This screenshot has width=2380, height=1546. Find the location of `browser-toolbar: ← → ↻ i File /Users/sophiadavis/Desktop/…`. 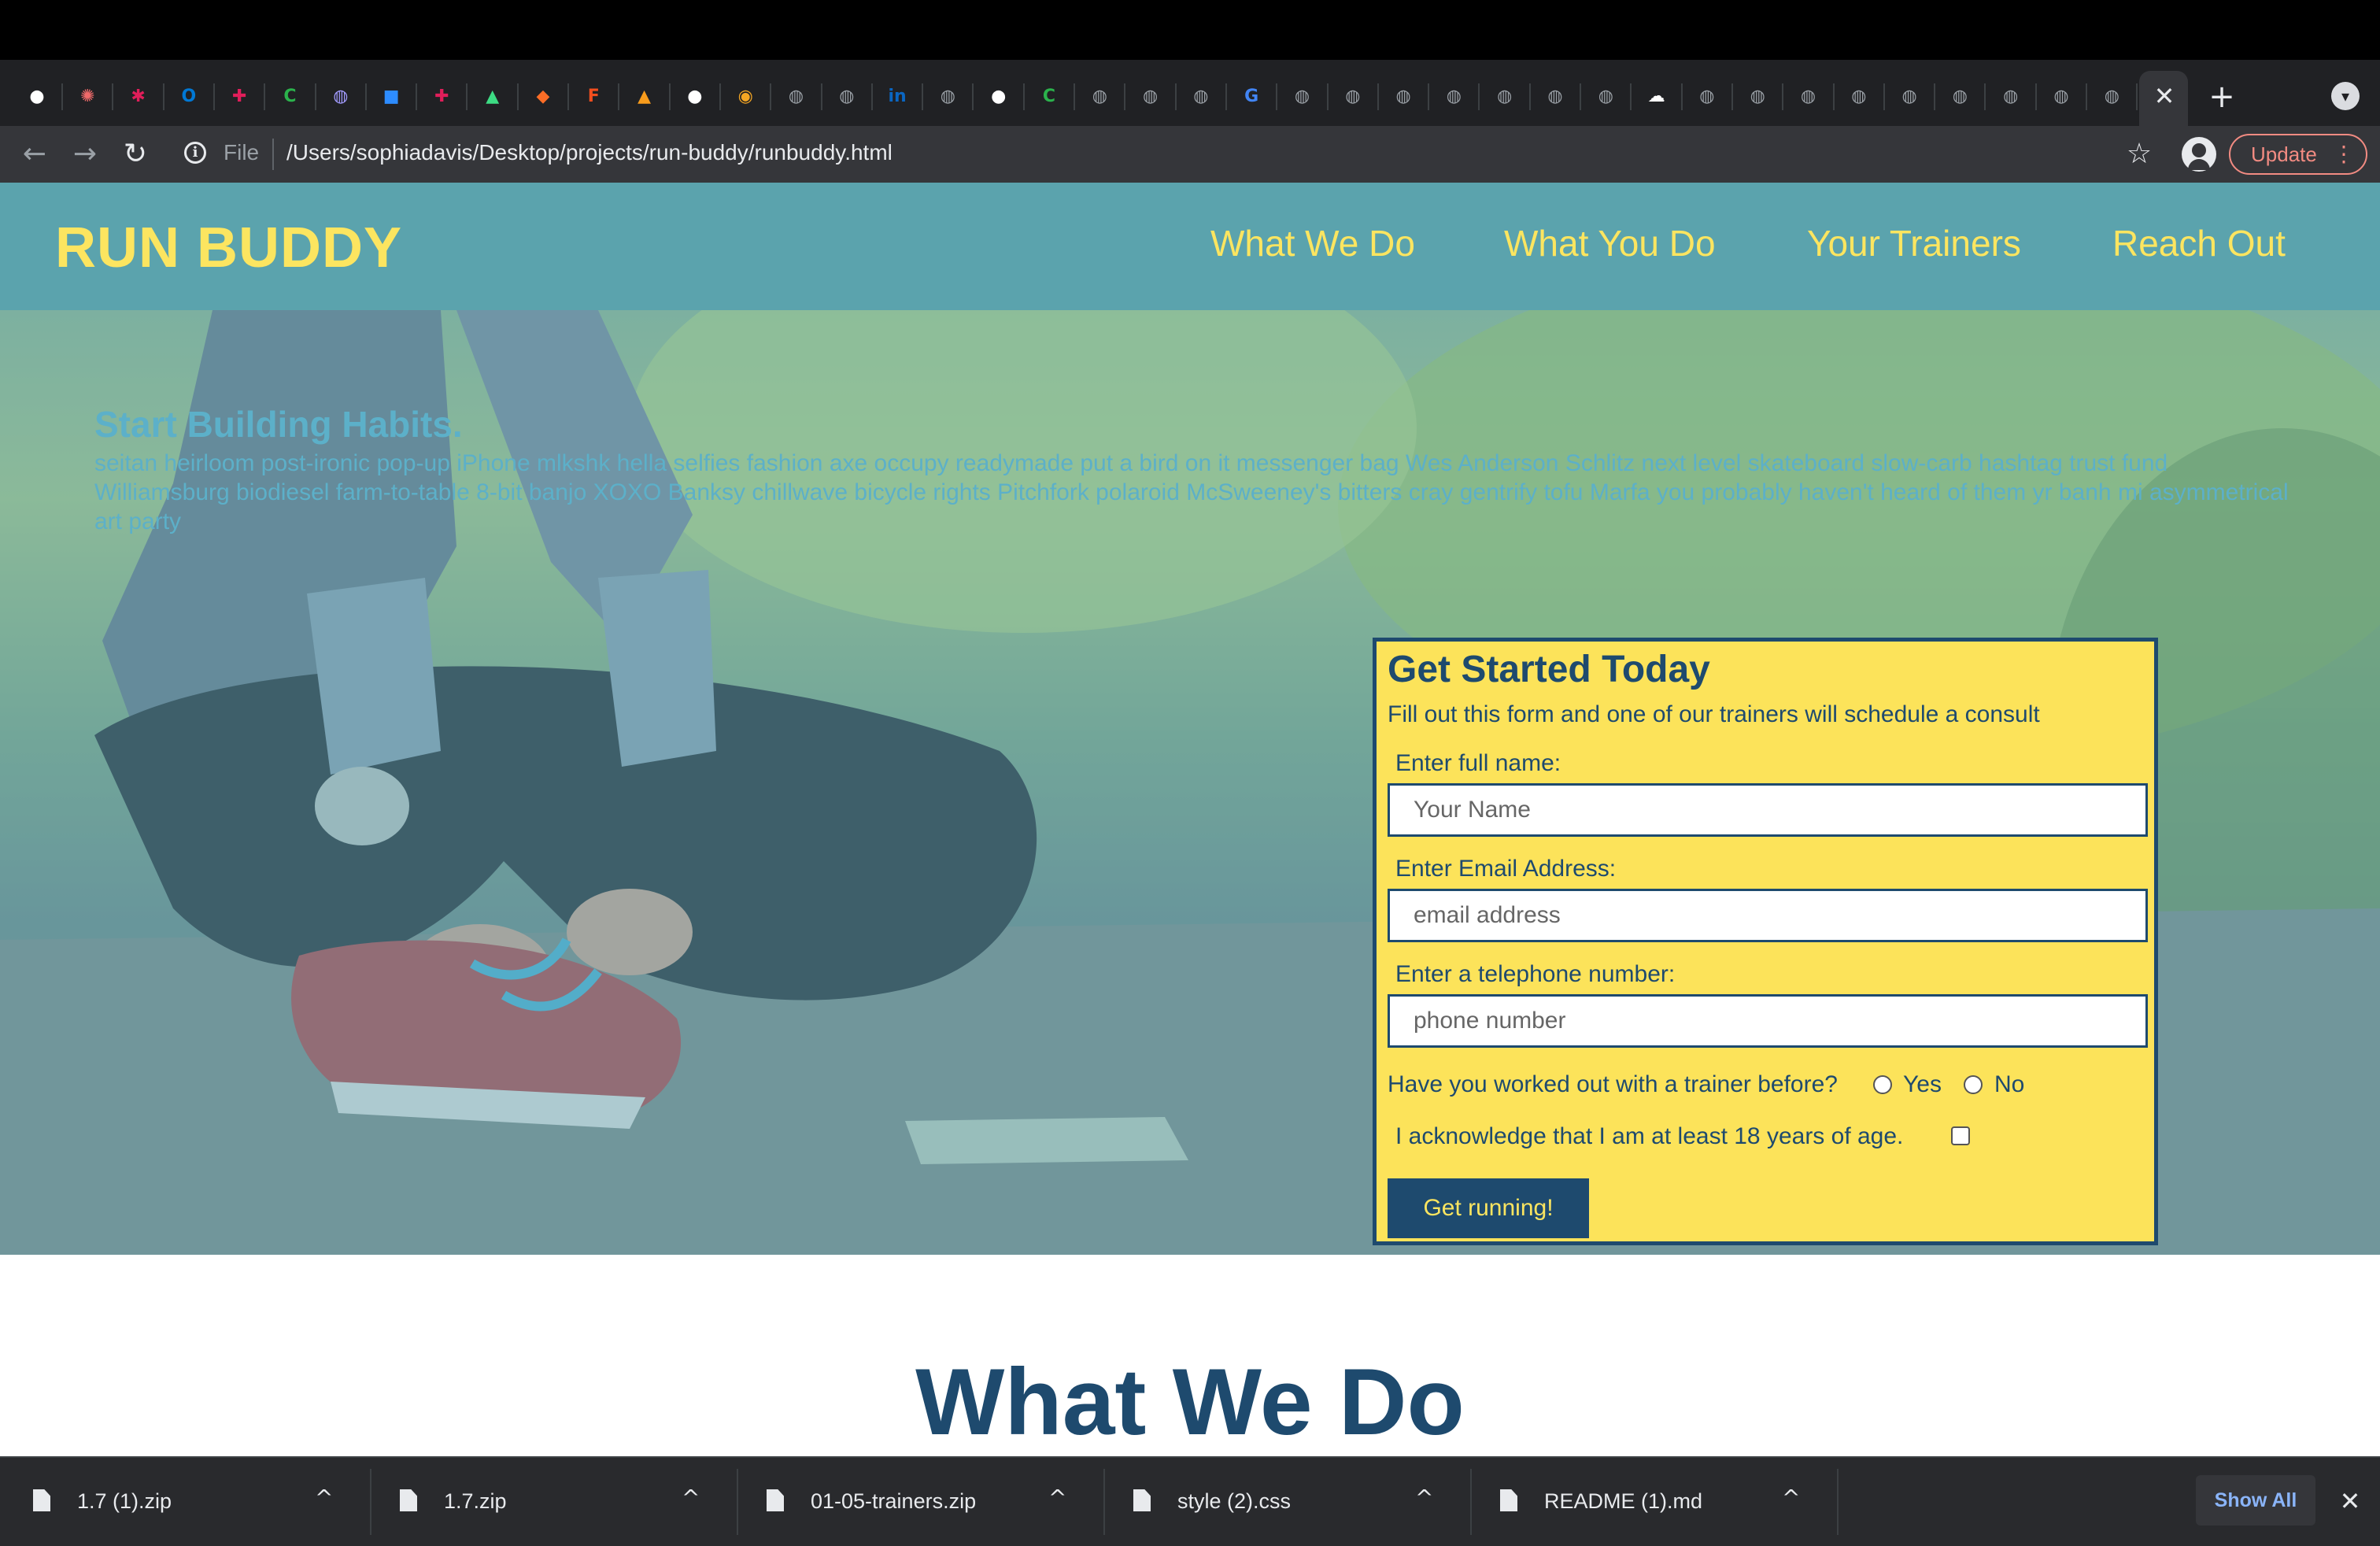

browser-toolbar: ← → ↻ i File /Users/sophiadavis/Desktop/… is located at coordinates (1190, 154).